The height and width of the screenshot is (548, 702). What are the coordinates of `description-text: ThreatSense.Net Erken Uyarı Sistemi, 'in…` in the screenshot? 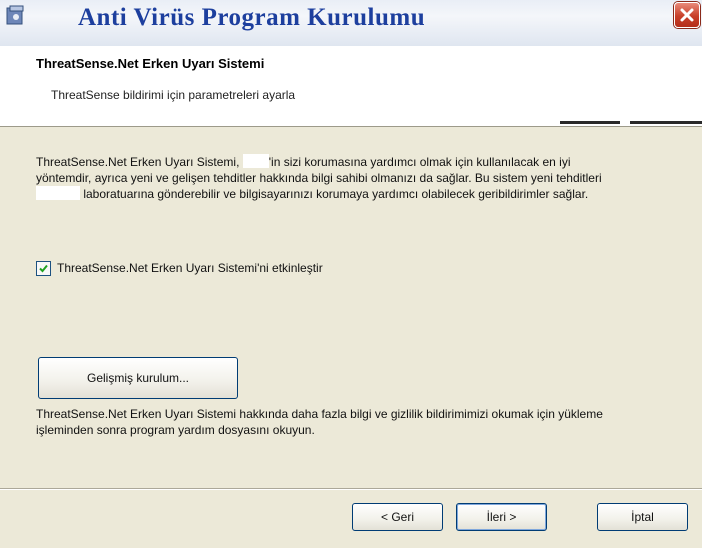 It's located at (326, 178).